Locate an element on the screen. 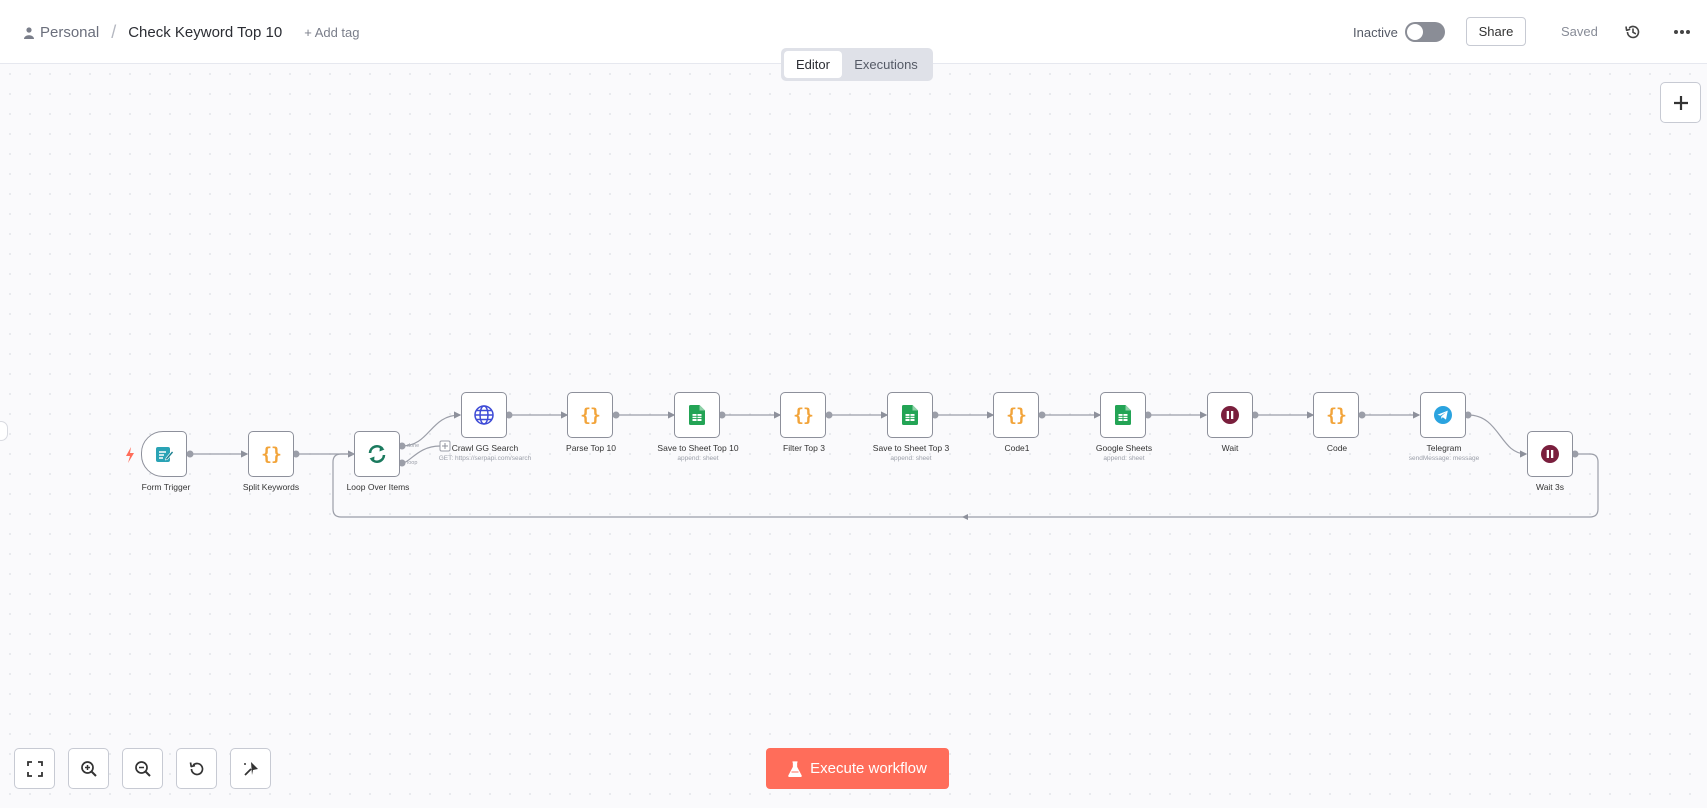  editor-tabs: Editor Executions is located at coordinates (857, 64).